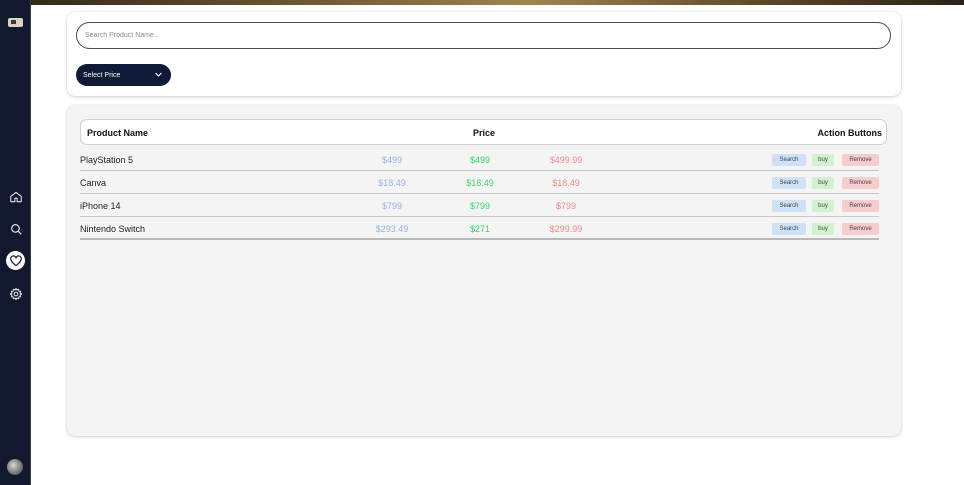  What do you see at coordinates (102, 75) in the screenshot?
I see `select-price-label: Select Price` at bounding box center [102, 75].